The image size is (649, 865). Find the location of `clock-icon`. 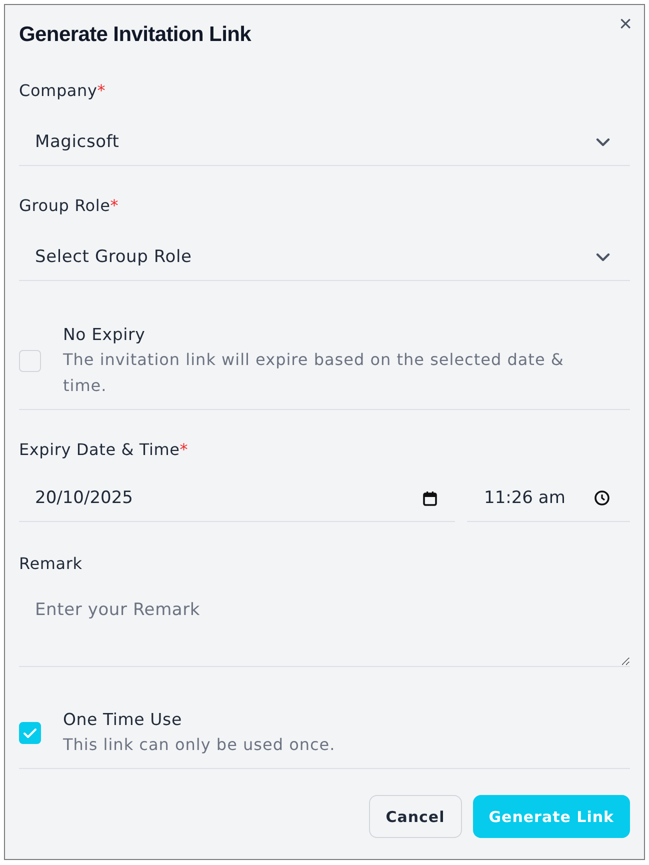

clock-icon is located at coordinates (602, 498).